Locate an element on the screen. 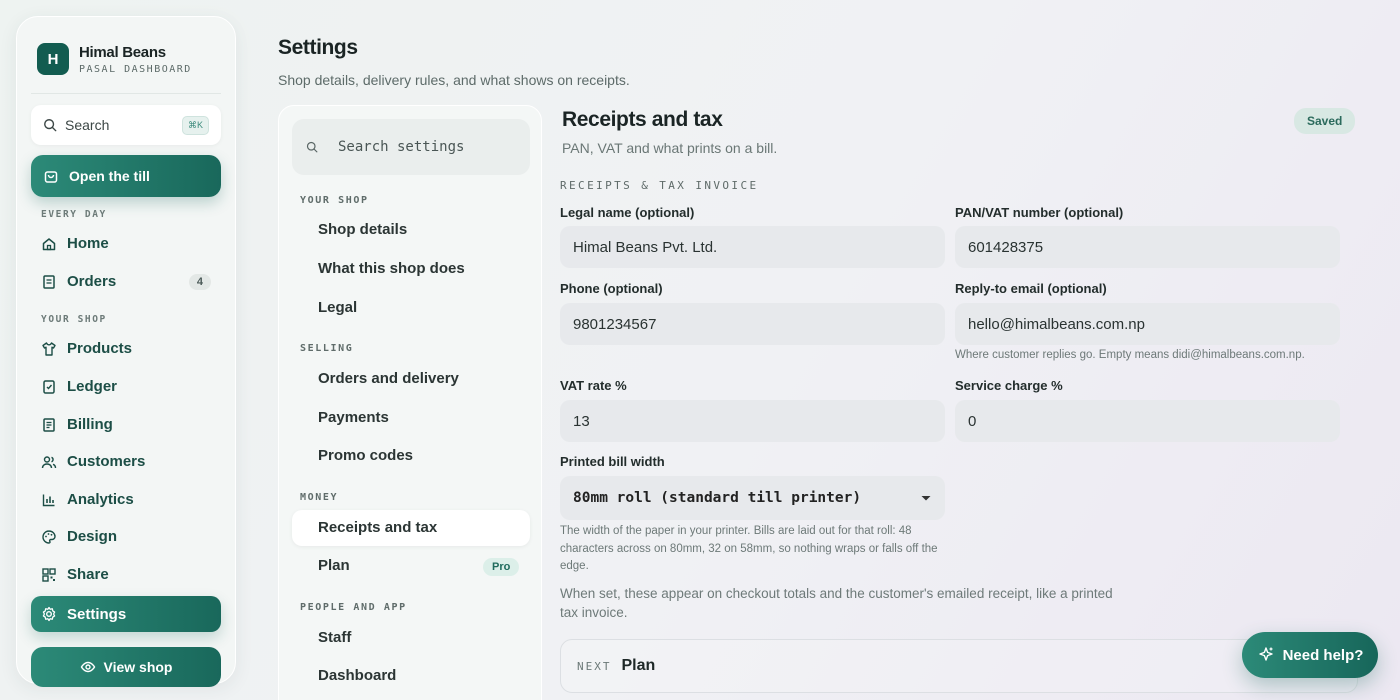  sidebar-item-label: Analytics is located at coordinates (100, 499).